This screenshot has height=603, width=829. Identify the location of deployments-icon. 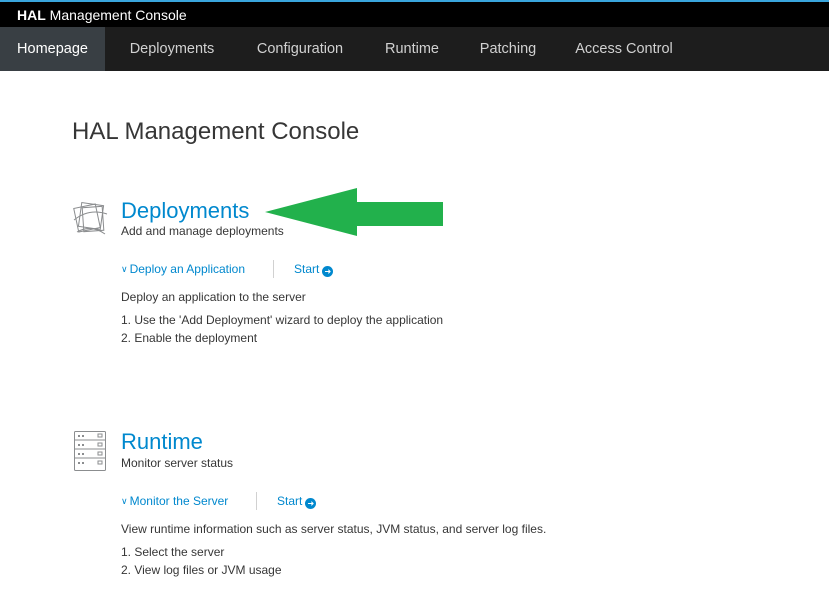
(90, 218).